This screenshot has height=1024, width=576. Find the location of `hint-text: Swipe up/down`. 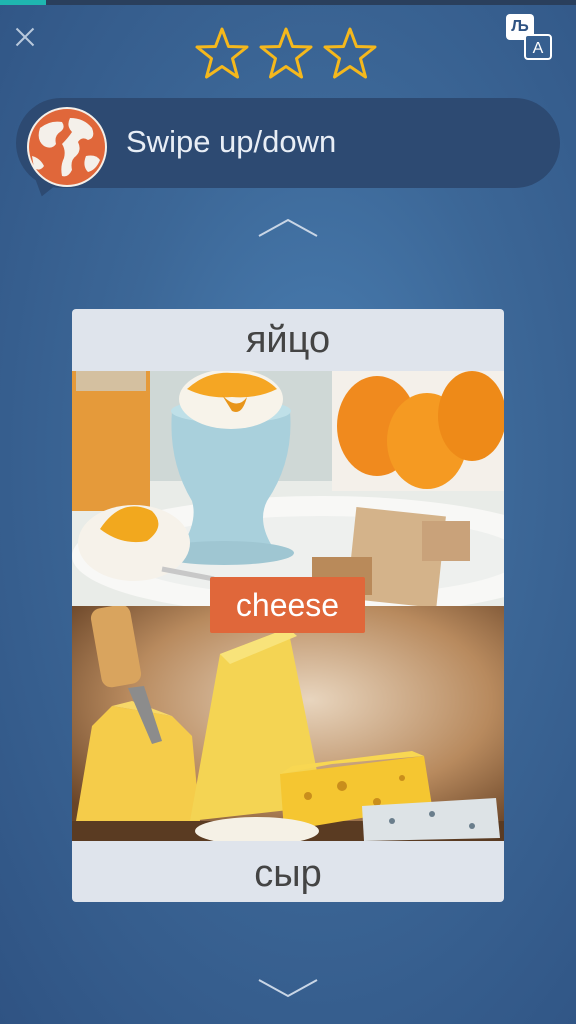

hint-text: Swipe up/down is located at coordinates (231, 141).